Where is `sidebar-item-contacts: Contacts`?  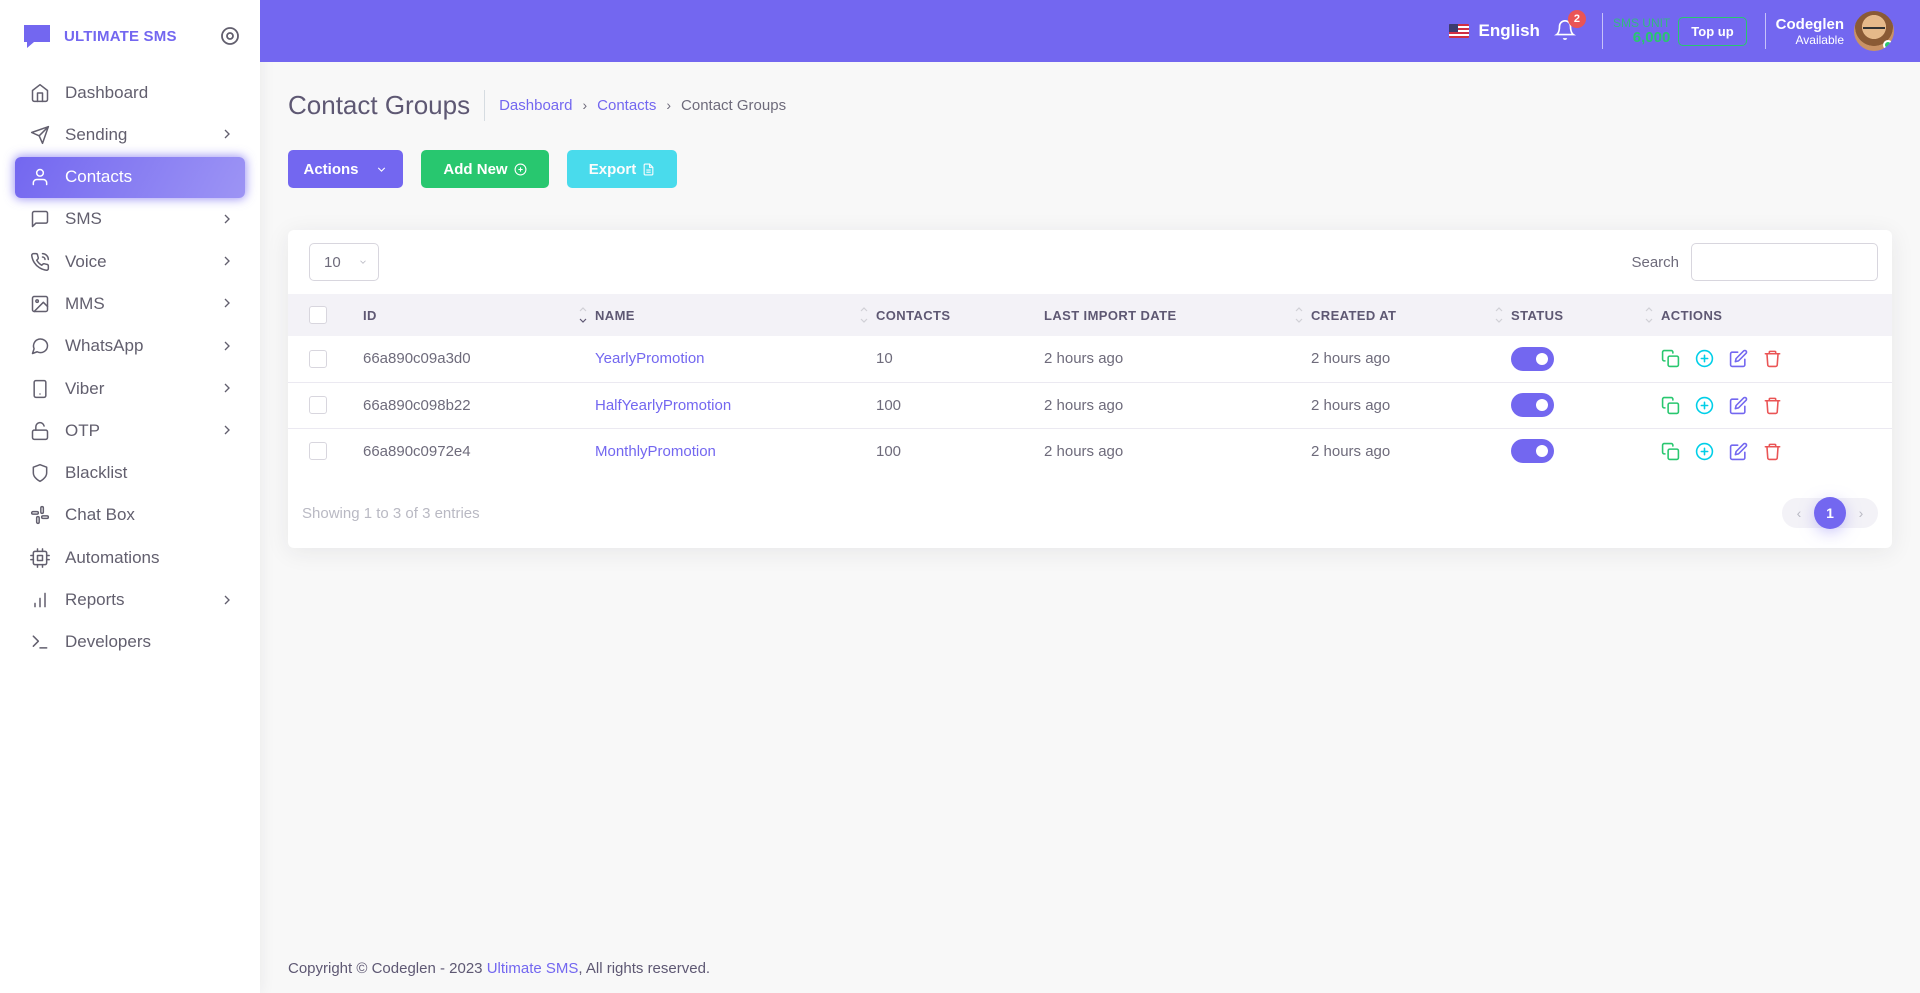 sidebar-item-contacts: Contacts is located at coordinates (130, 177).